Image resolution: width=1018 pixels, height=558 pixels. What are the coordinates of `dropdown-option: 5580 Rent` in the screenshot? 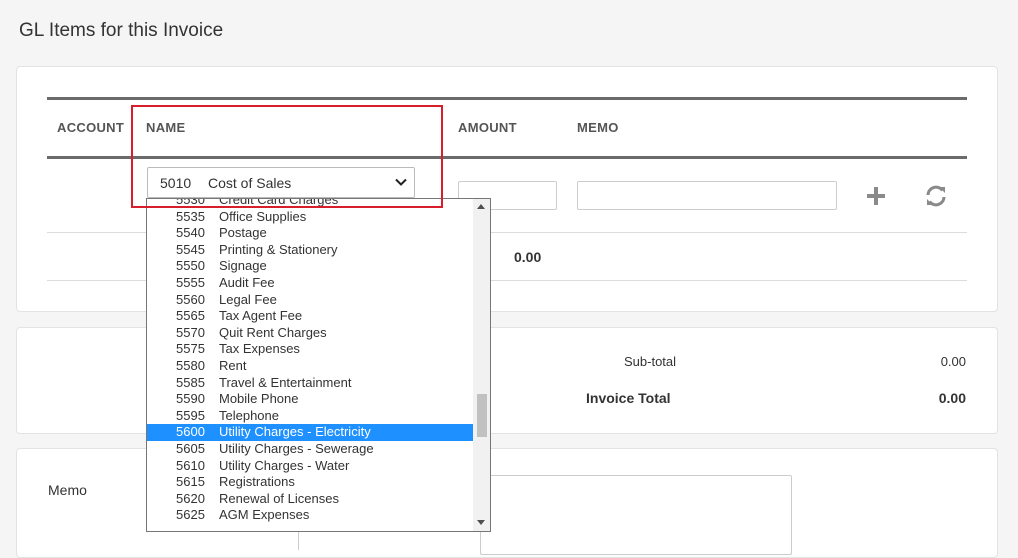 It's located at (310, 366).